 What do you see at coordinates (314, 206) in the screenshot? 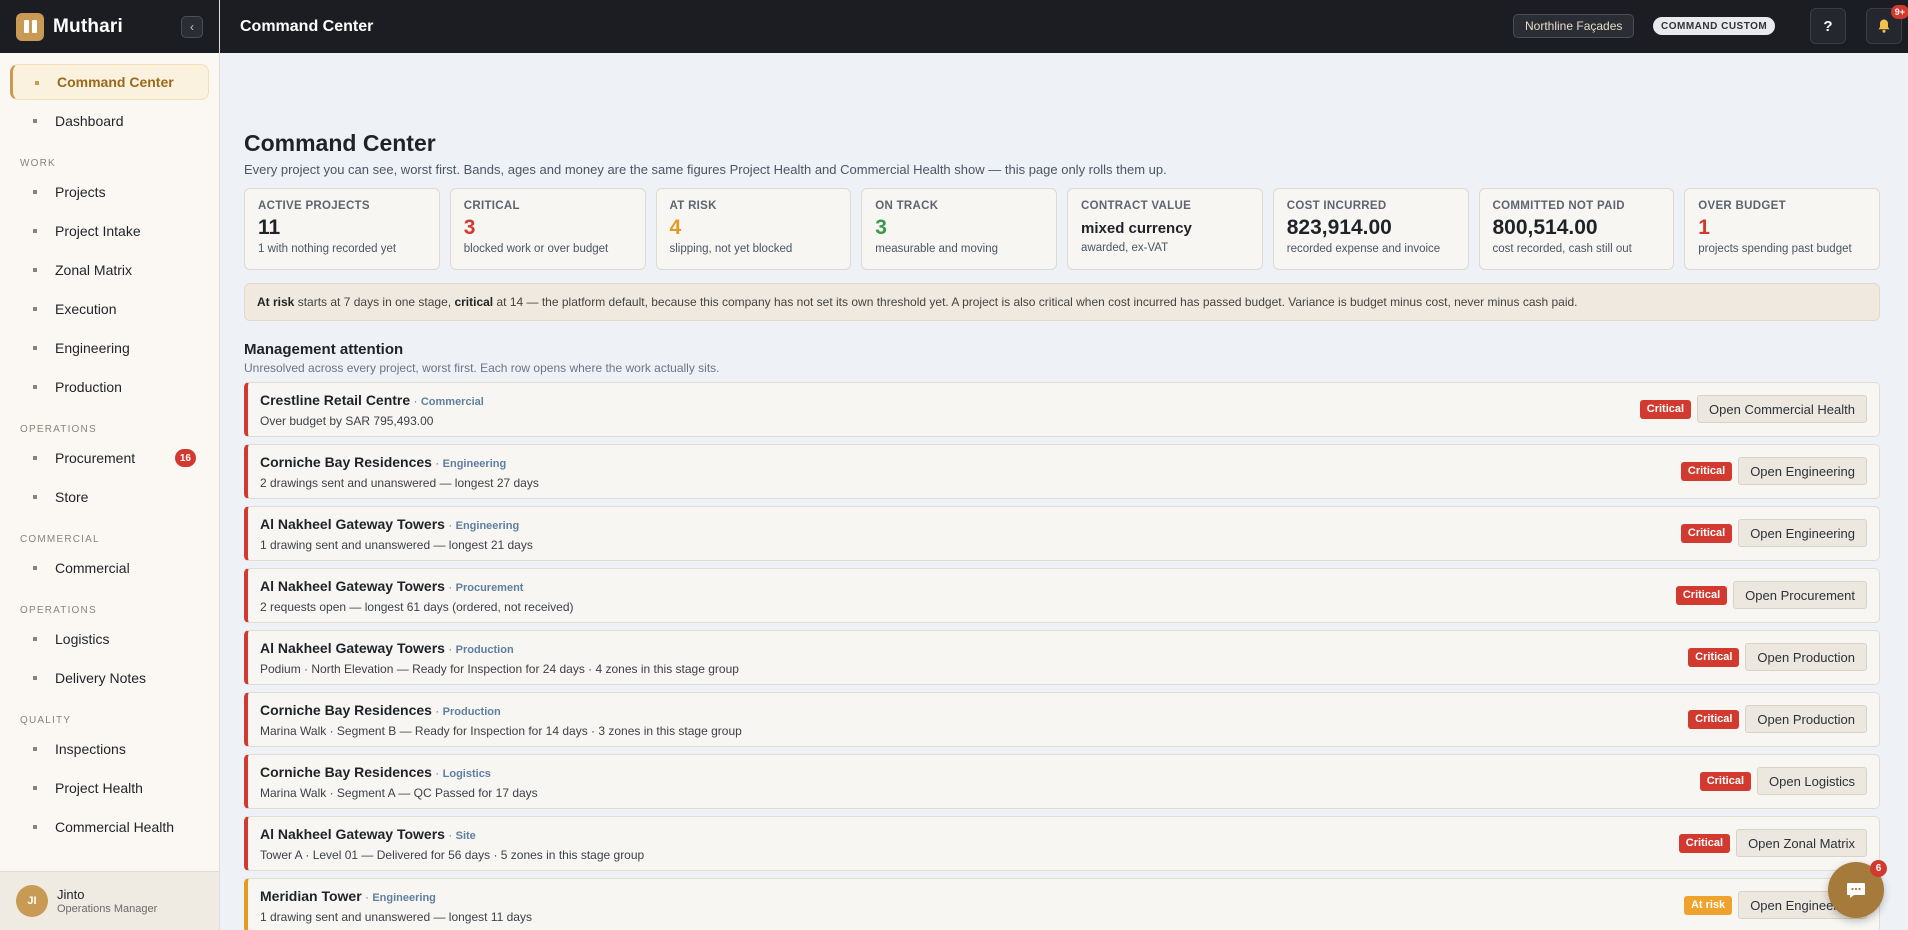
I see `kpi-label: Active Projects` at bounding box center [314, 206].